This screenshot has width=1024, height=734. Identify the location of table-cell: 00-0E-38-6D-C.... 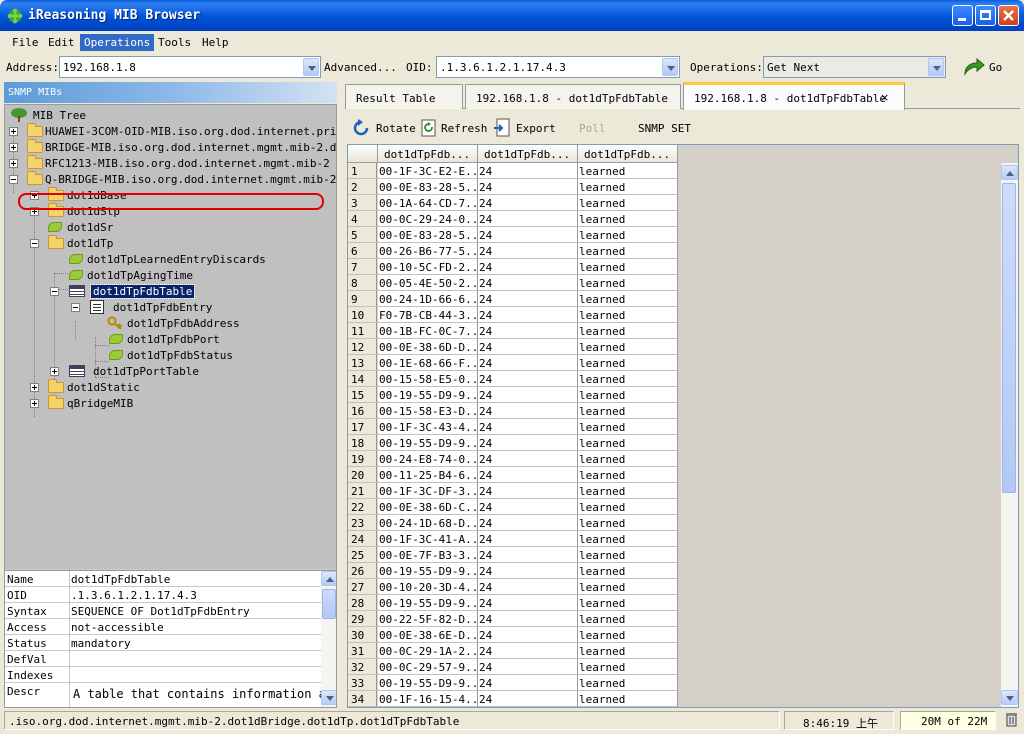
(428, 507).